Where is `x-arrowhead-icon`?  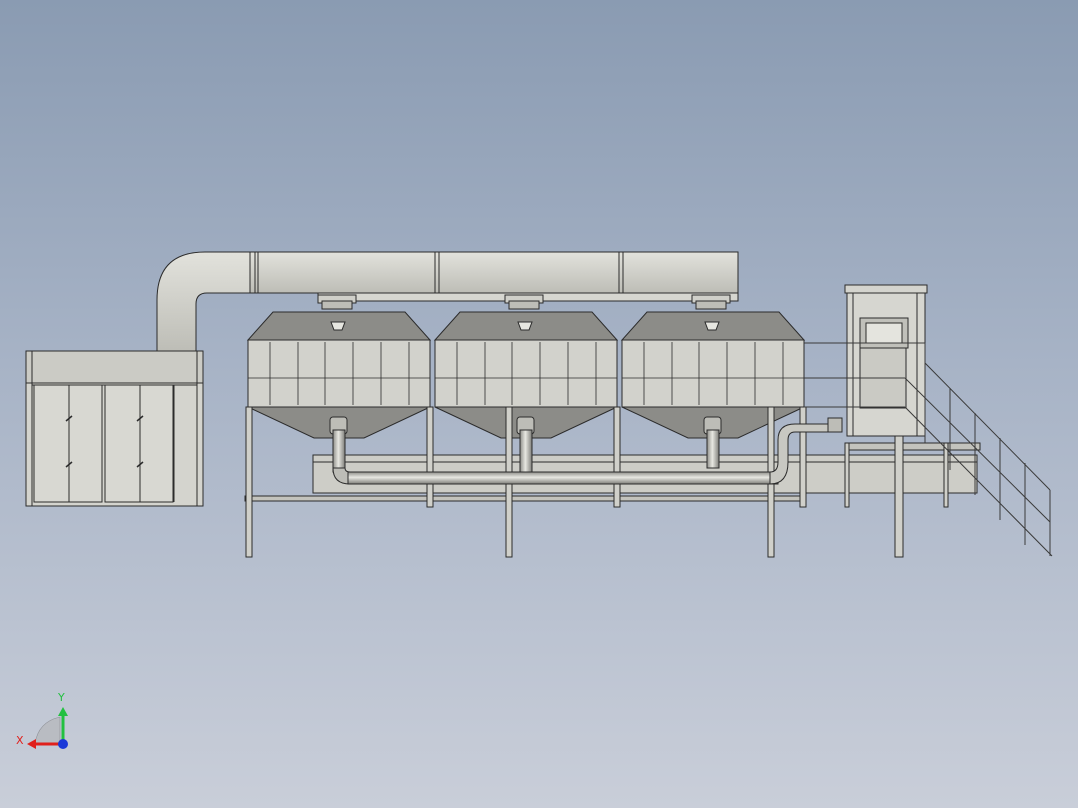
x-arrowhead-icon is located at coordinates (31, 744).